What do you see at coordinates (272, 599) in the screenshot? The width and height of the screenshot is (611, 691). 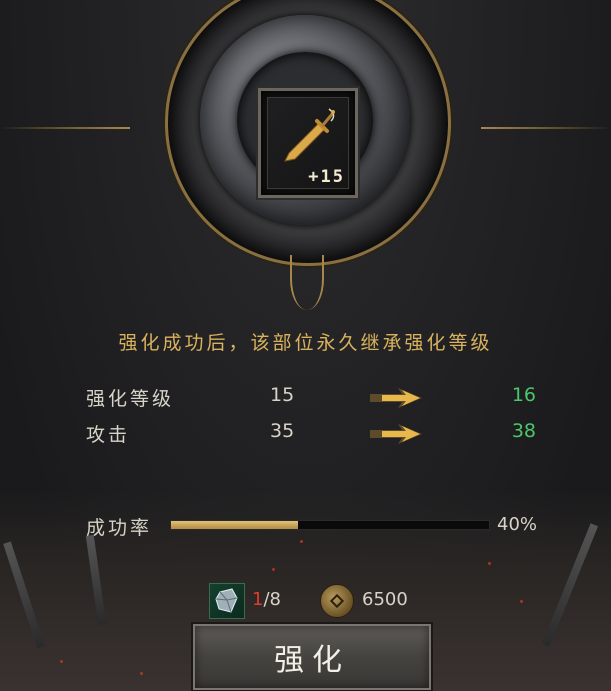 I see `crystal-required: /8` at bounding box center [272, 599].